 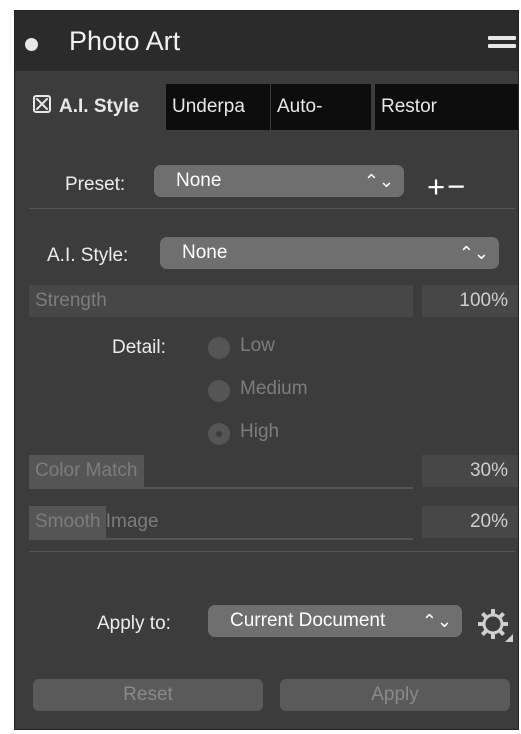 I want to click on smooth-image-slider: Smooth Image, so click(x=221, y=522).